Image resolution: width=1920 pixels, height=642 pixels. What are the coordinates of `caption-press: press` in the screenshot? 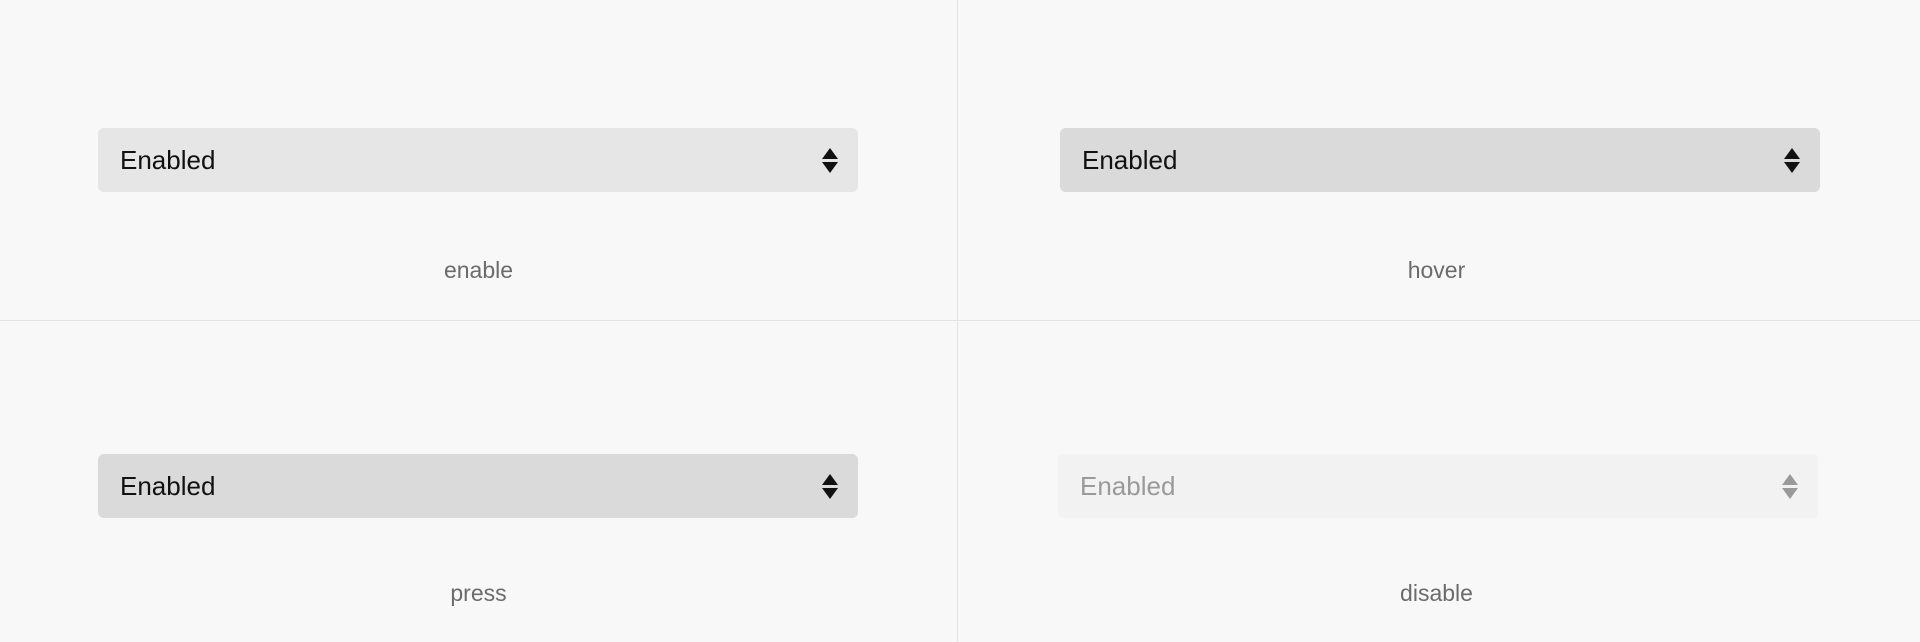 It's located at (478, 593).